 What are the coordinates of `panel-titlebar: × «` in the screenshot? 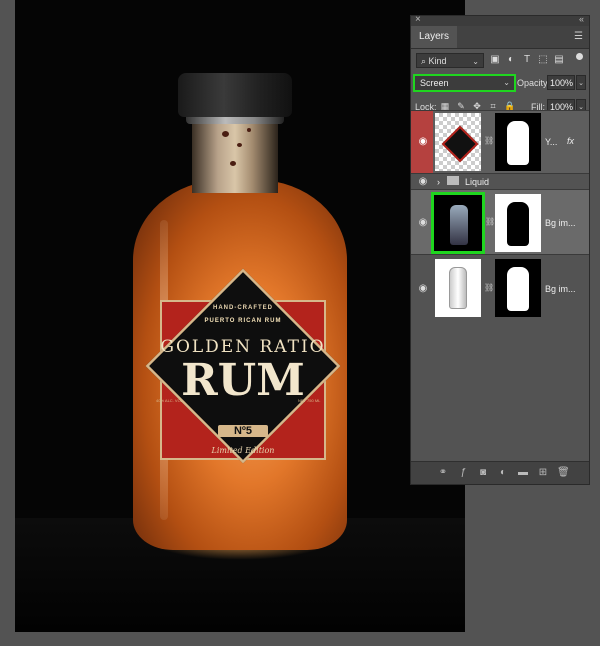 It's located at (500, 20).